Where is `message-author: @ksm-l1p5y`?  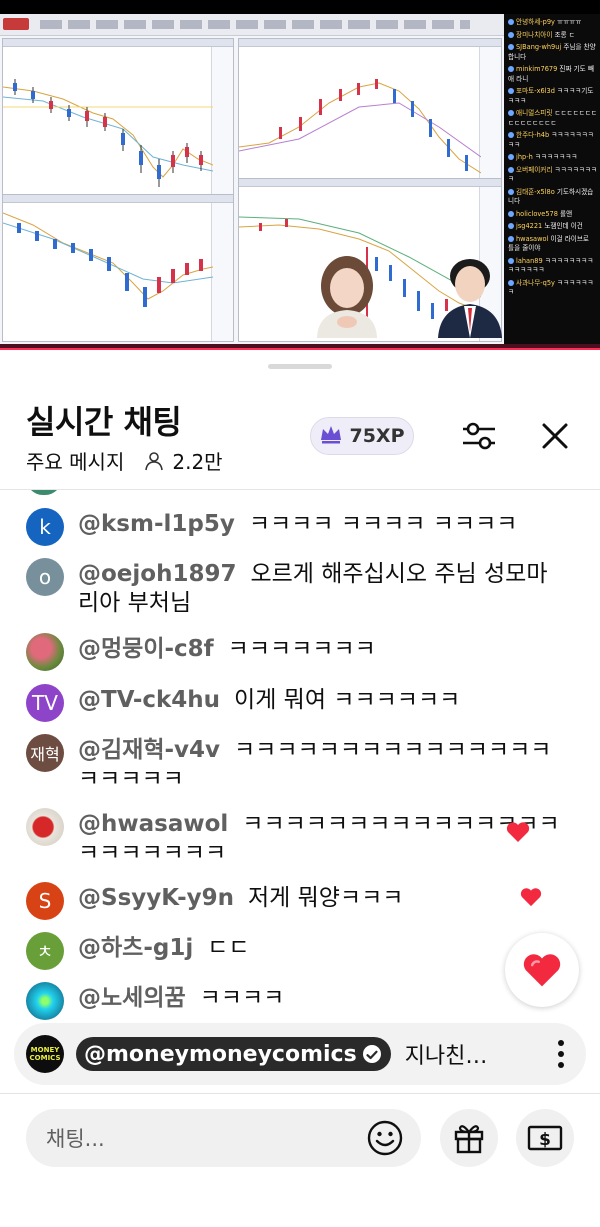
message-author: @ksm-l1p5y is located at coordinates (156, 524).